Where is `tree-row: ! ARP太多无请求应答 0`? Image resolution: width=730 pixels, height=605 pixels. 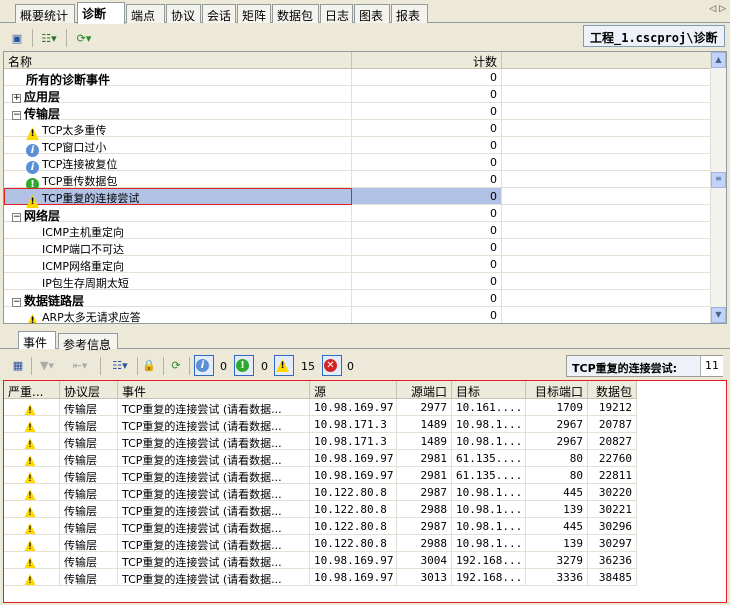 tree-row: ! ARP太多无请求应答 0 is located at coordinates (358, 315).